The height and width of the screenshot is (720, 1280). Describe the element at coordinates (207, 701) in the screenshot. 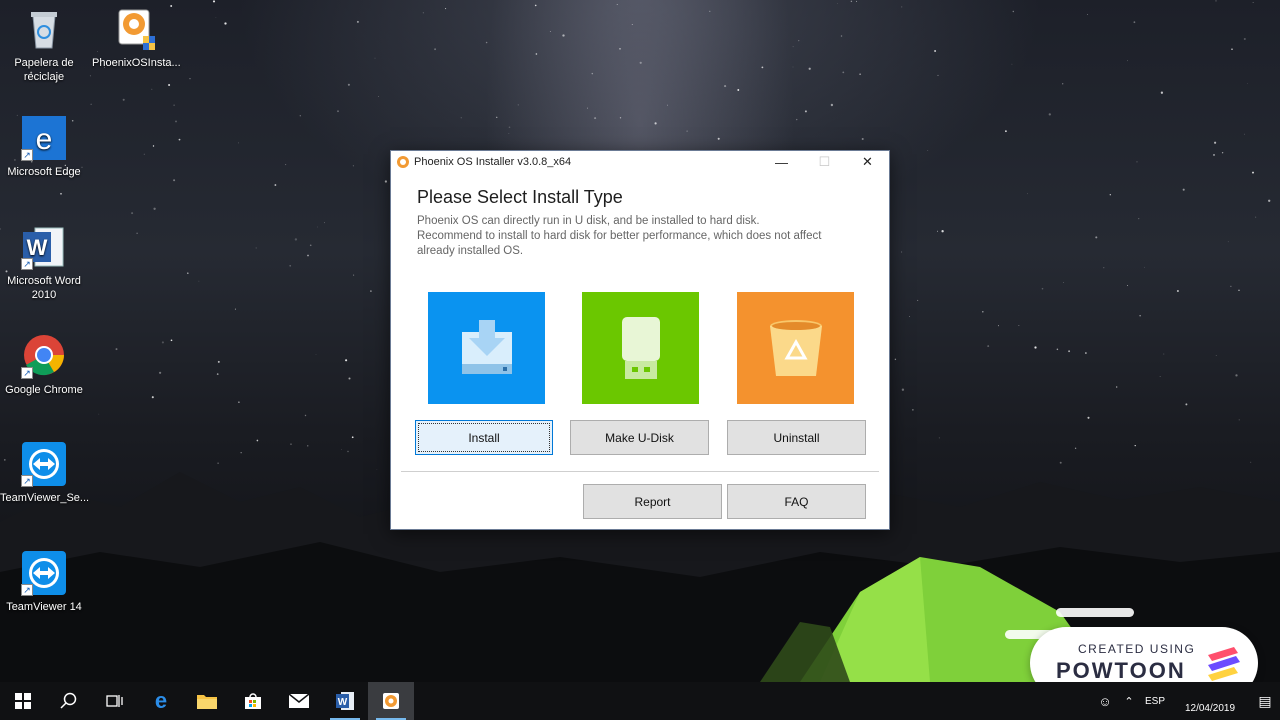

I see `file-explorer-icon` at that location.